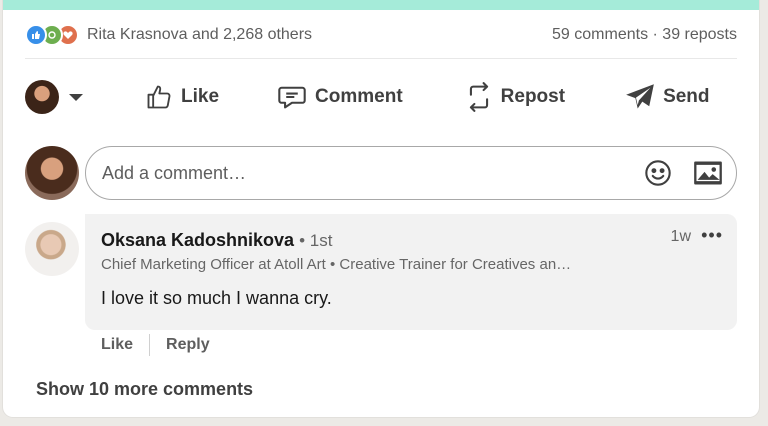  I want to click on like-button: Like, so click(182, 97).